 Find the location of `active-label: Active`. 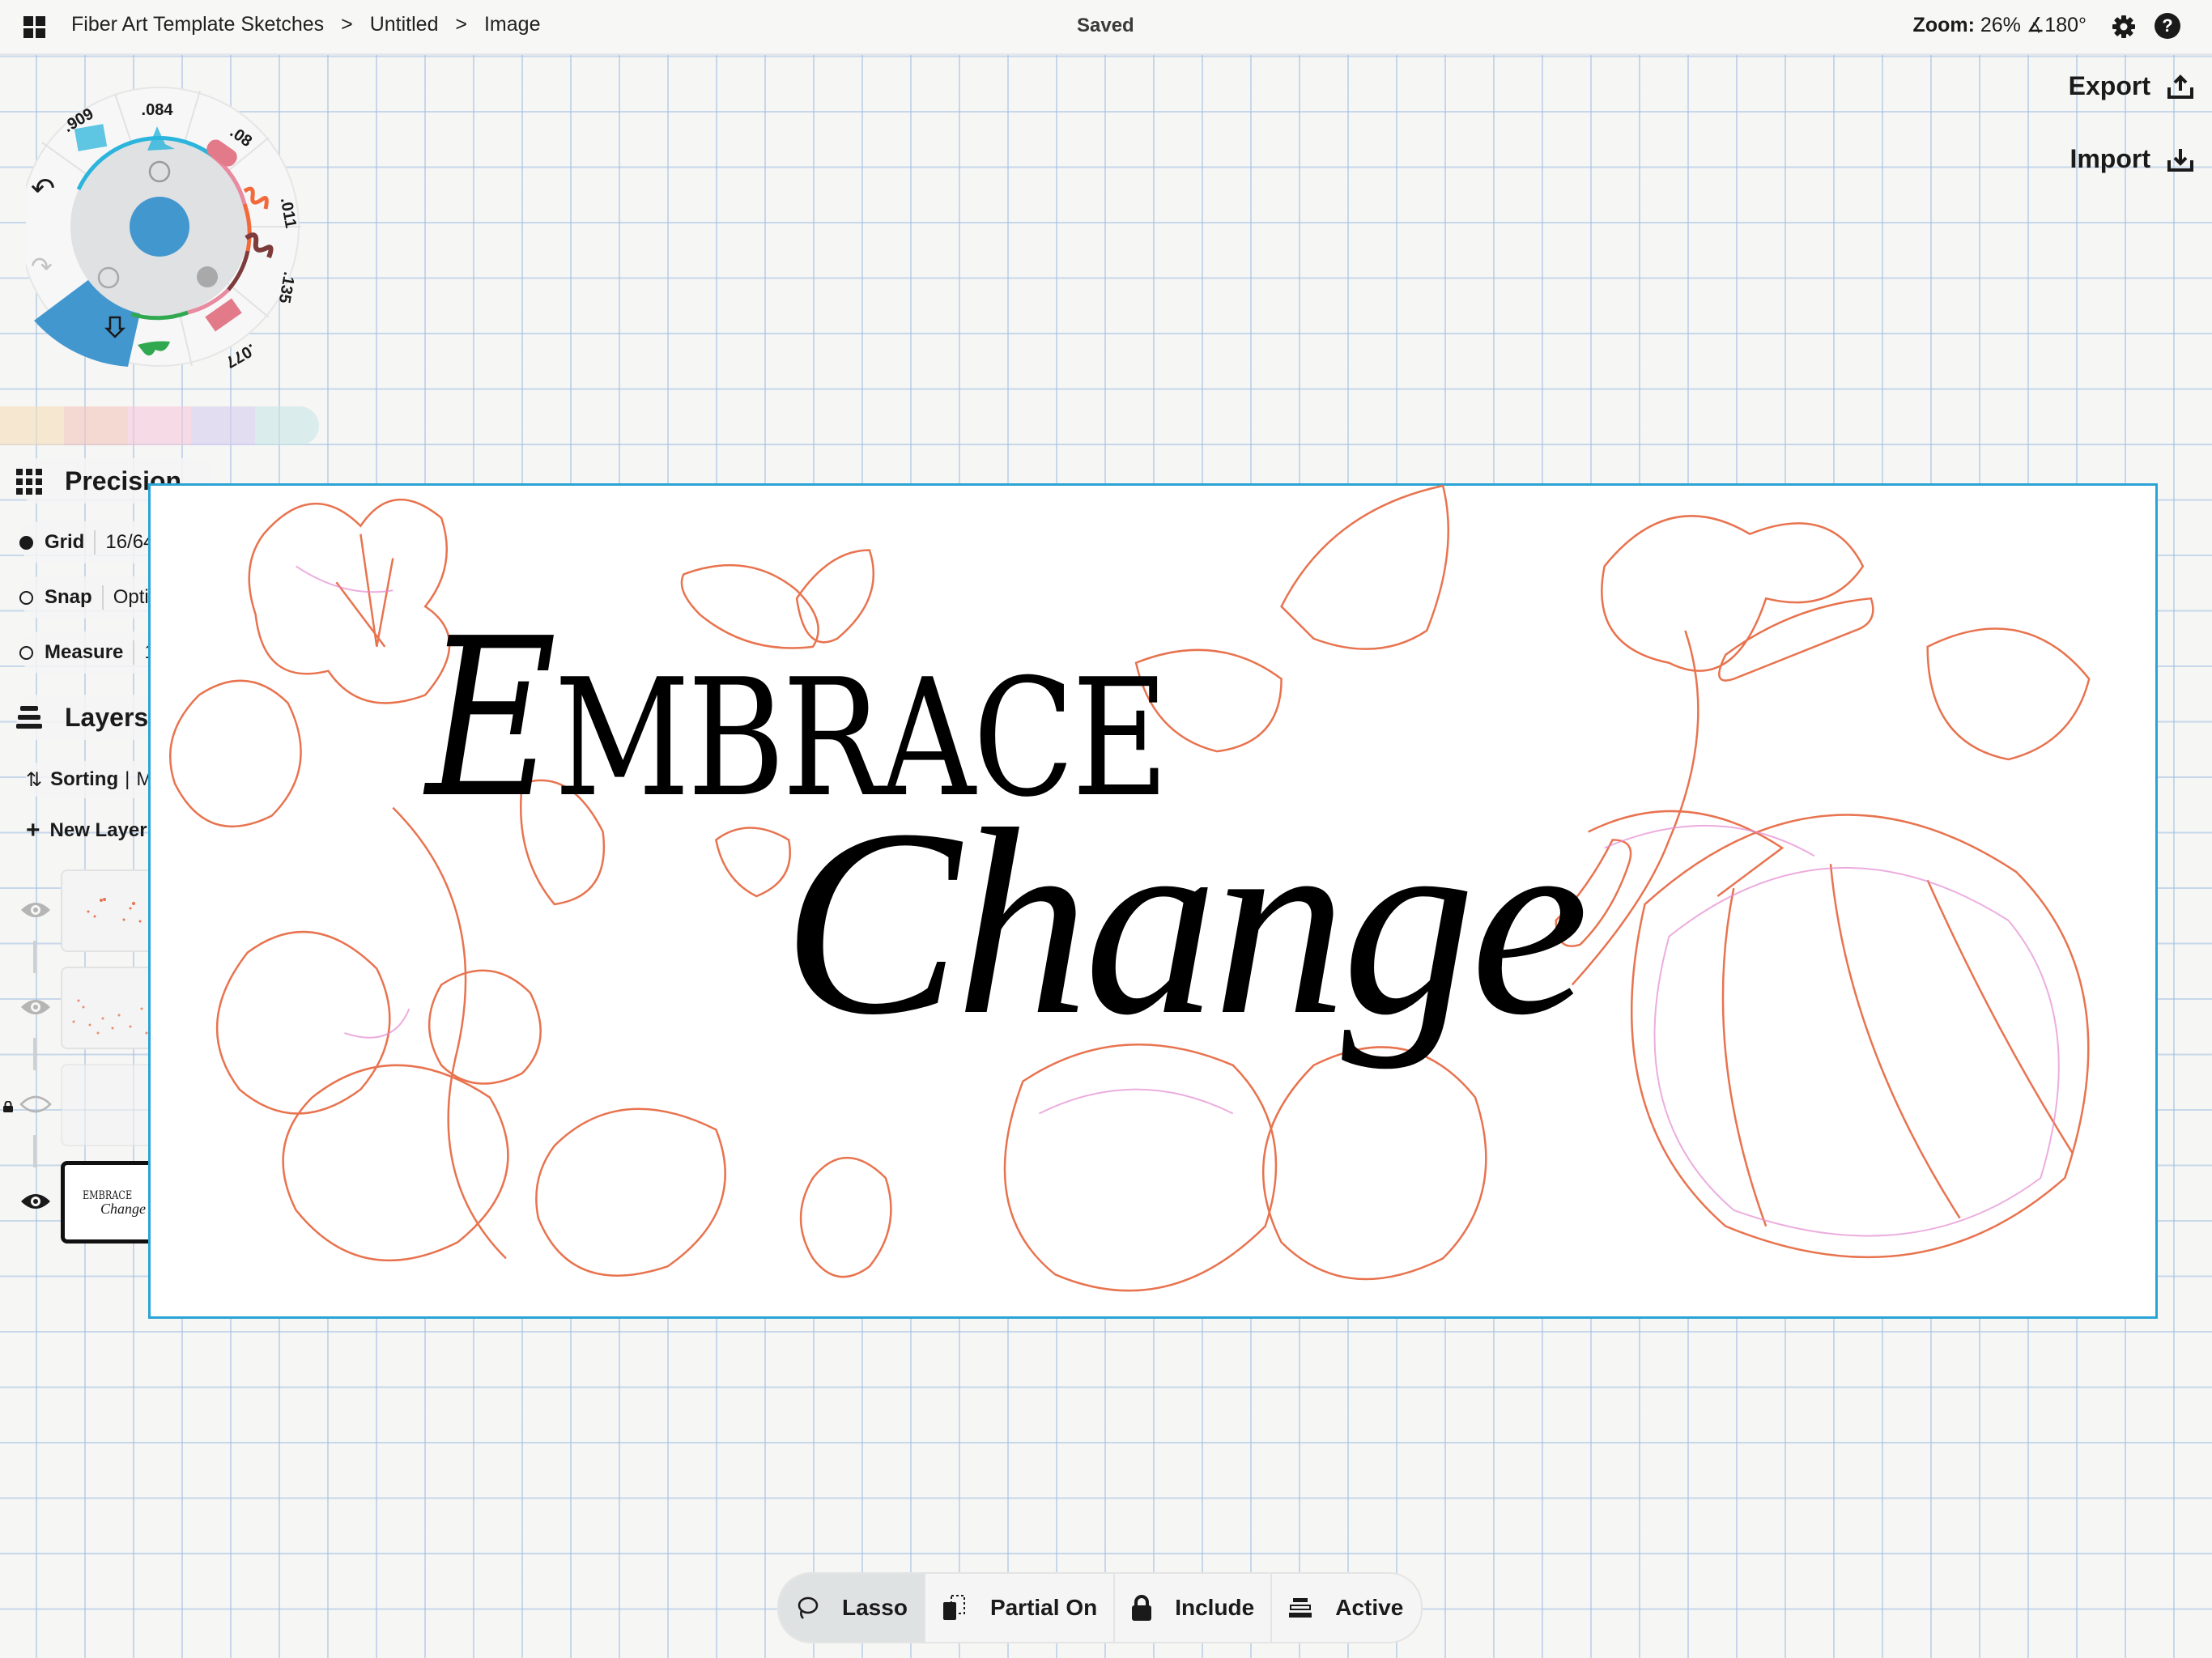

active-label: Active is located at coordinates (1370, 1607).